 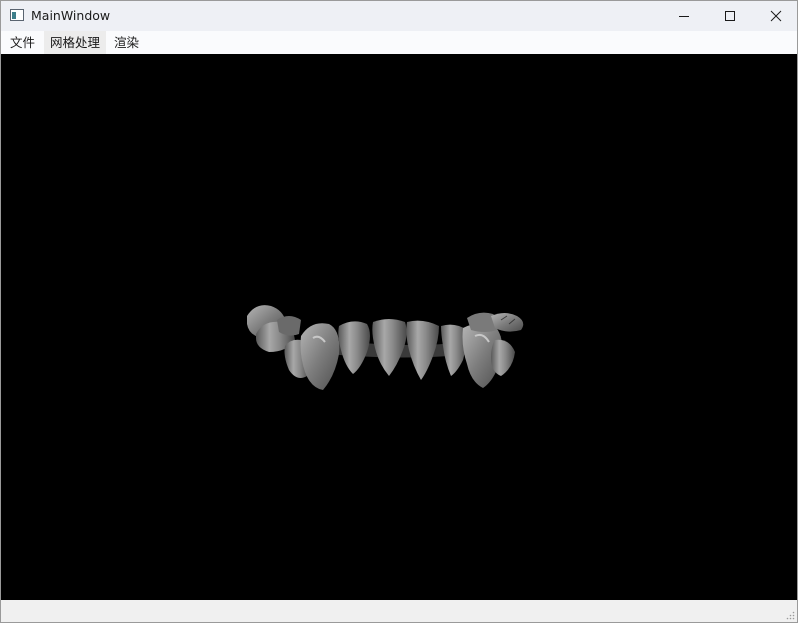 I want to click on close-icon, so click(x=776, y=16).